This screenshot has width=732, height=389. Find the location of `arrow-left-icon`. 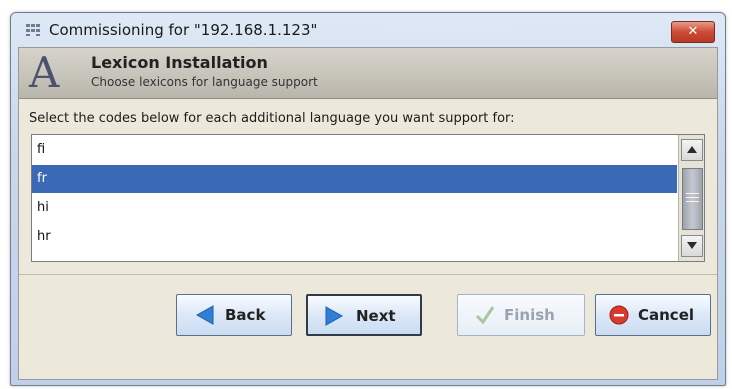

arrow-left-icon is located at coordinates (204, 315).